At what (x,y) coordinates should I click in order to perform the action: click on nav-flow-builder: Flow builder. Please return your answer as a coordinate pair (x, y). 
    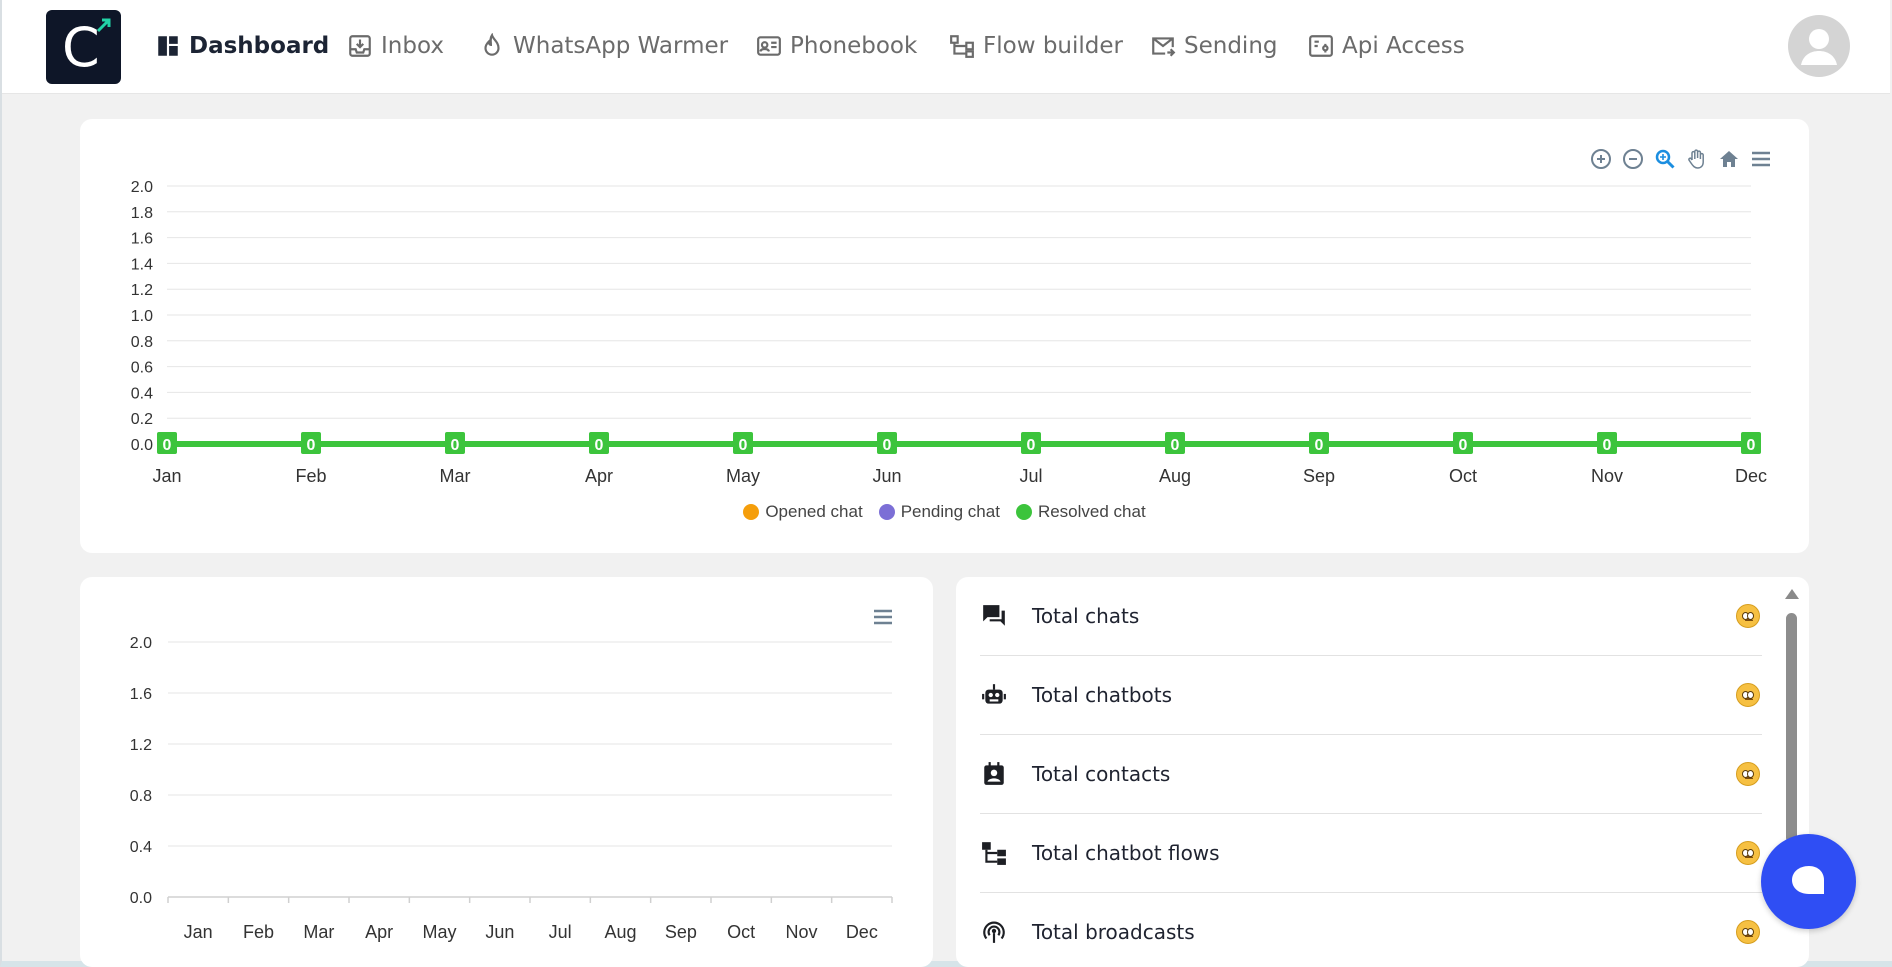
    Looking at the image, I should click on (1036, 46).